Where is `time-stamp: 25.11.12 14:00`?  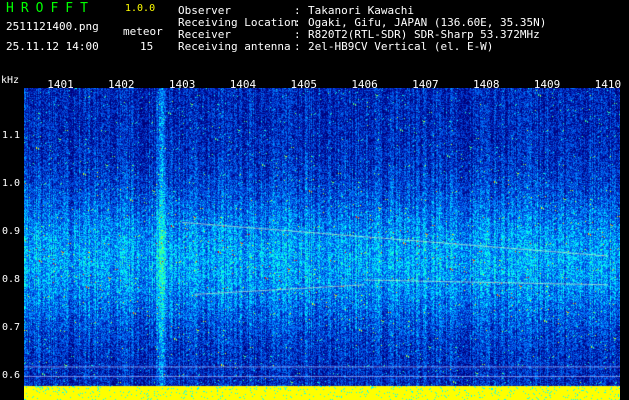 time-stamp: 25.11.12 14:00 is located at coordinates (52, 46).